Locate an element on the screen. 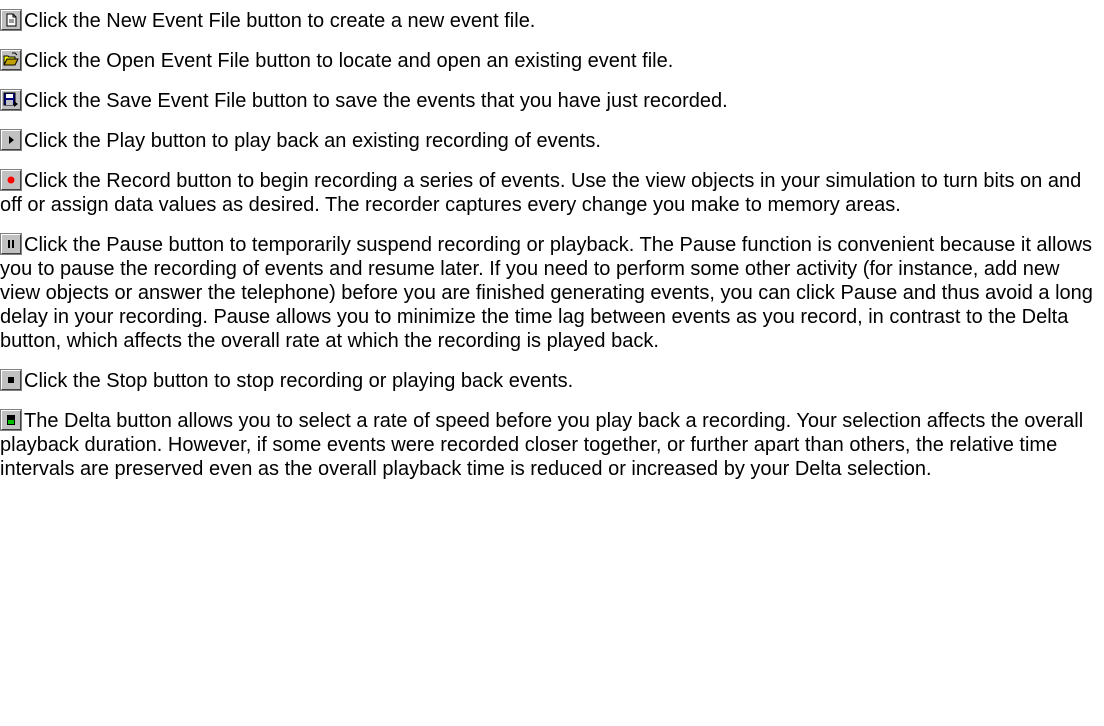 The height and width of the screenshot is (726, 1104). play-icon is located at coordinates (11, 140).